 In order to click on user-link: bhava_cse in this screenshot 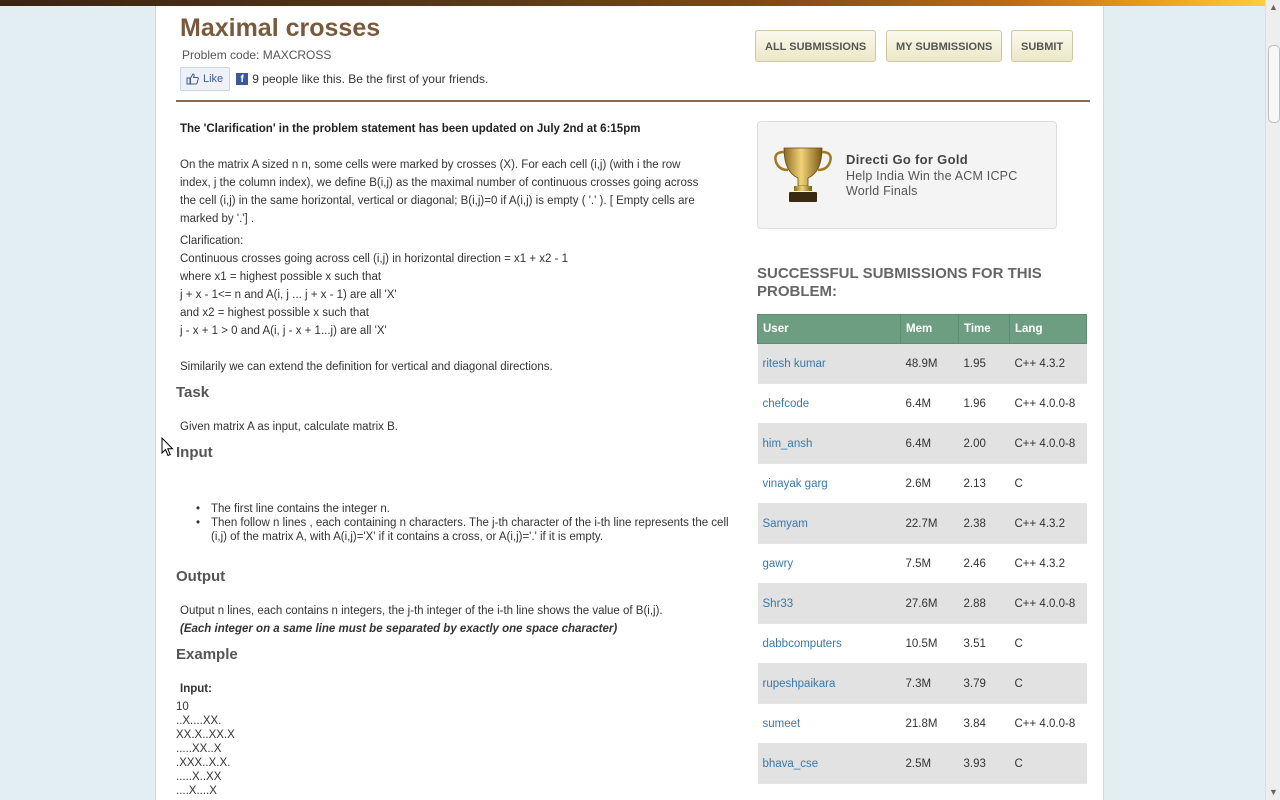, I will do `click(829, 763)`.